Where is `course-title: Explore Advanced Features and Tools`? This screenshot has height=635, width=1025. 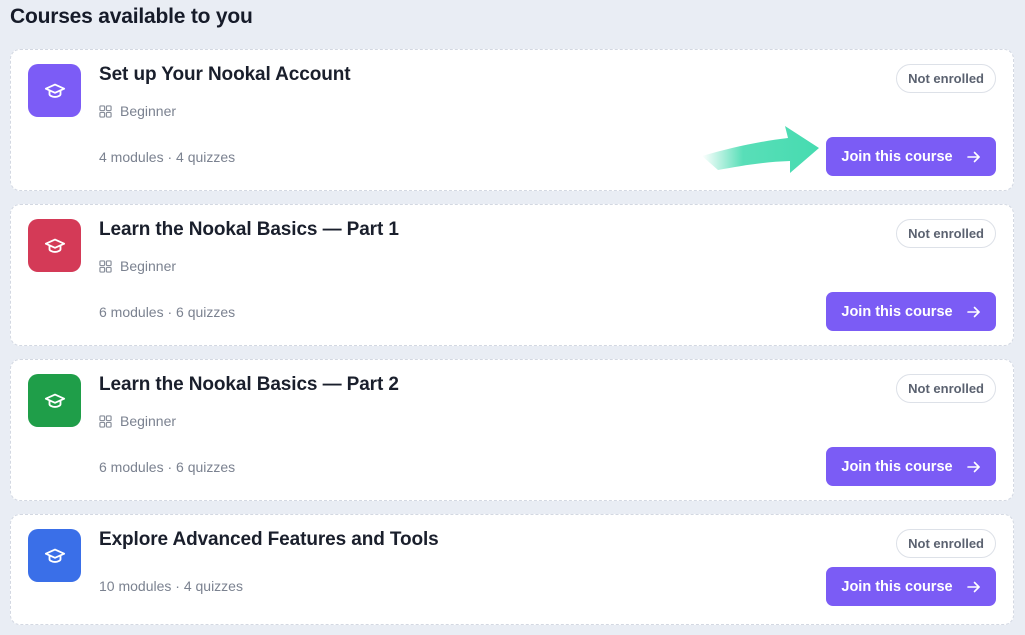
course-title: Explore Advanced Features and Tools is located at coordinates (269, 539).